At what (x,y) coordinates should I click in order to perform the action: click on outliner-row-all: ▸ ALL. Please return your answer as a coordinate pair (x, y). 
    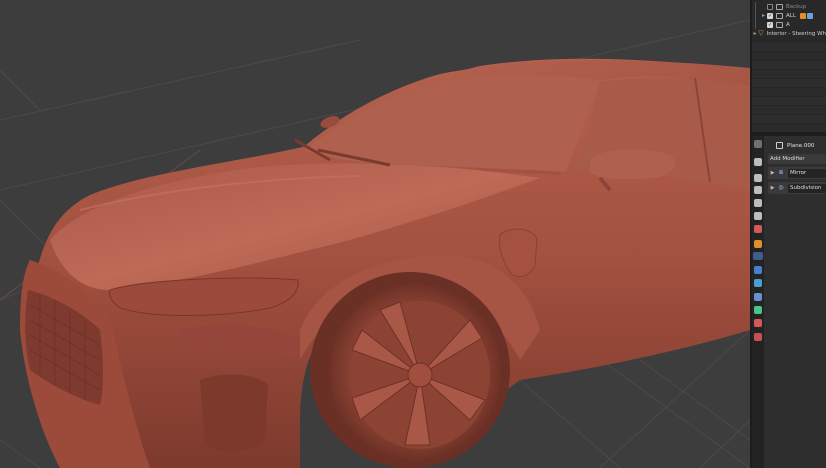
    Looking at the image, I should click on (789, 15).